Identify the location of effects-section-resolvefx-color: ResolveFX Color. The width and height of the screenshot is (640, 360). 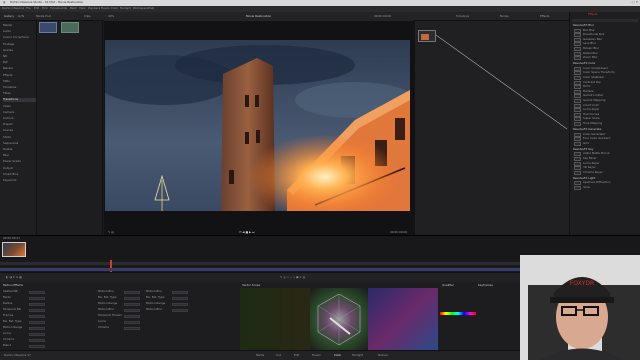
(605, 64).